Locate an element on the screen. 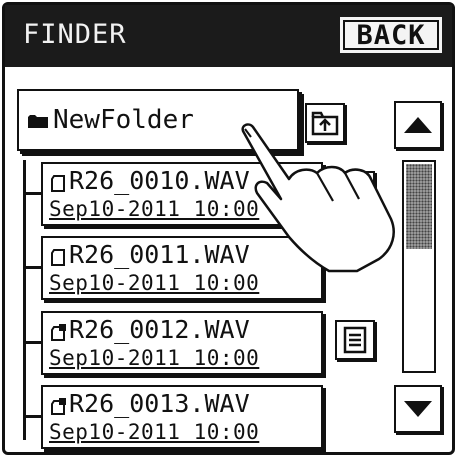 This screenshot has width=459, height=459. scroll-down-button is located at coordinates (418, 409).